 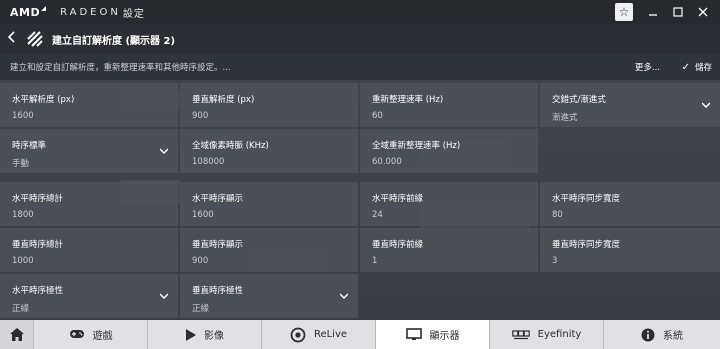 I want to click on field-value: 漸進式, so click(x=565, y=118).